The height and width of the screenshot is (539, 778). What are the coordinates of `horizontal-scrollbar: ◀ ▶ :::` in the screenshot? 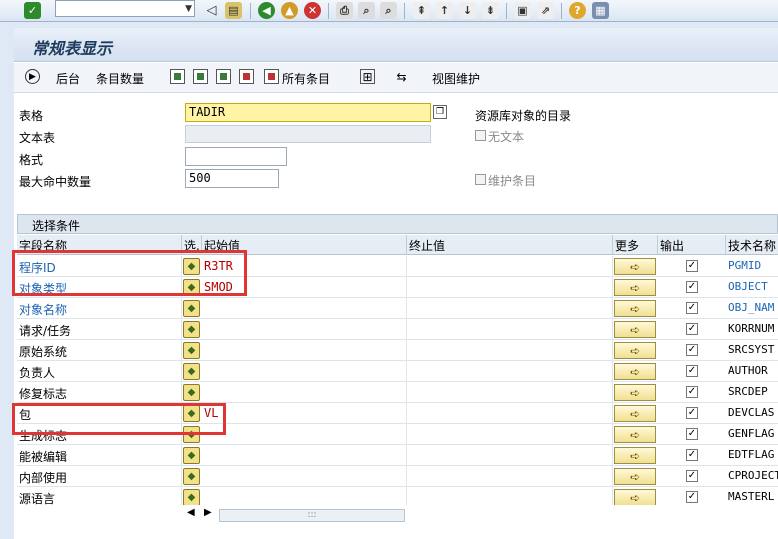 It's located at (397, 515).